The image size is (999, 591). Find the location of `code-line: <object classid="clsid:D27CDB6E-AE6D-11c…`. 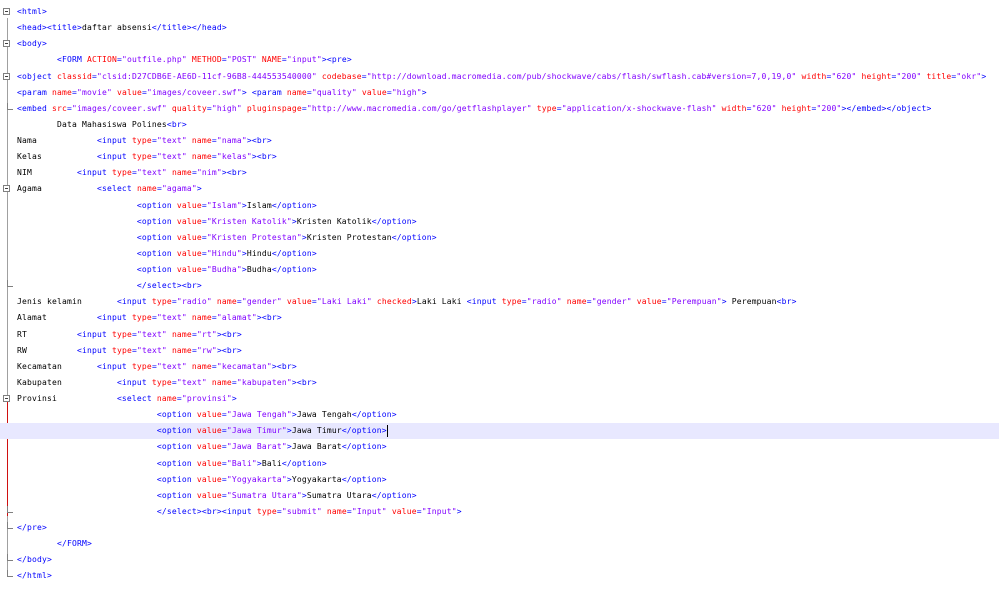

code-line: <object classid="clsid:D27CDB6E-AE6D-11c… is located at coordinates (499, 77).